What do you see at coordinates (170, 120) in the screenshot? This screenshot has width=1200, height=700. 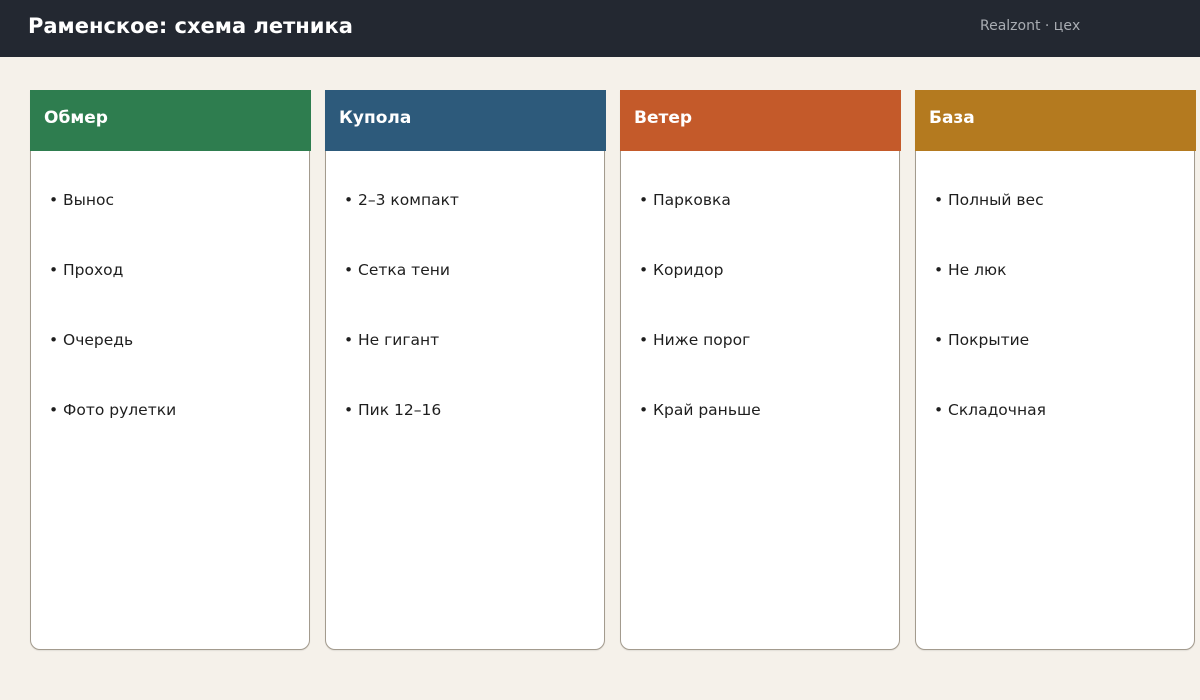 I see `column-header: Обмер` at bounding box center [170, 120].